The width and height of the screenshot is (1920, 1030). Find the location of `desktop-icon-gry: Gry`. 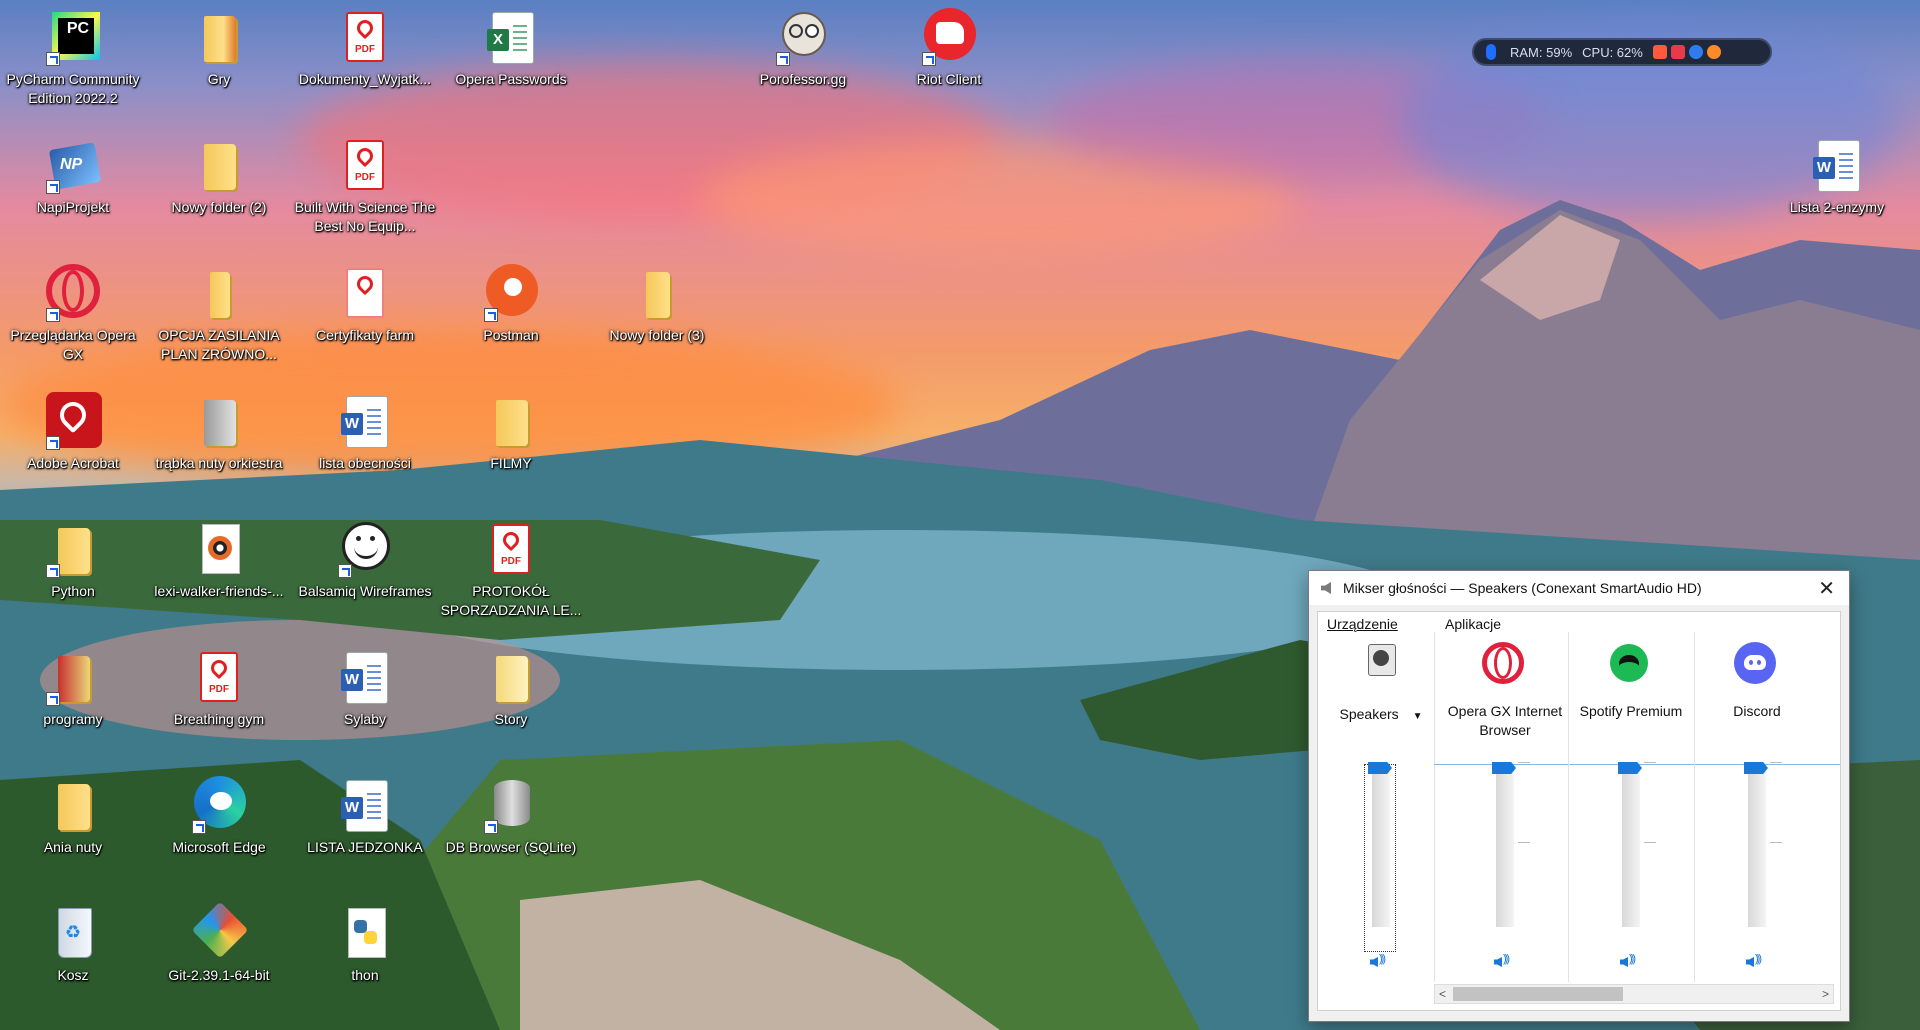

desktop-icon-gry: Gry is located at coordinates (219, 48).